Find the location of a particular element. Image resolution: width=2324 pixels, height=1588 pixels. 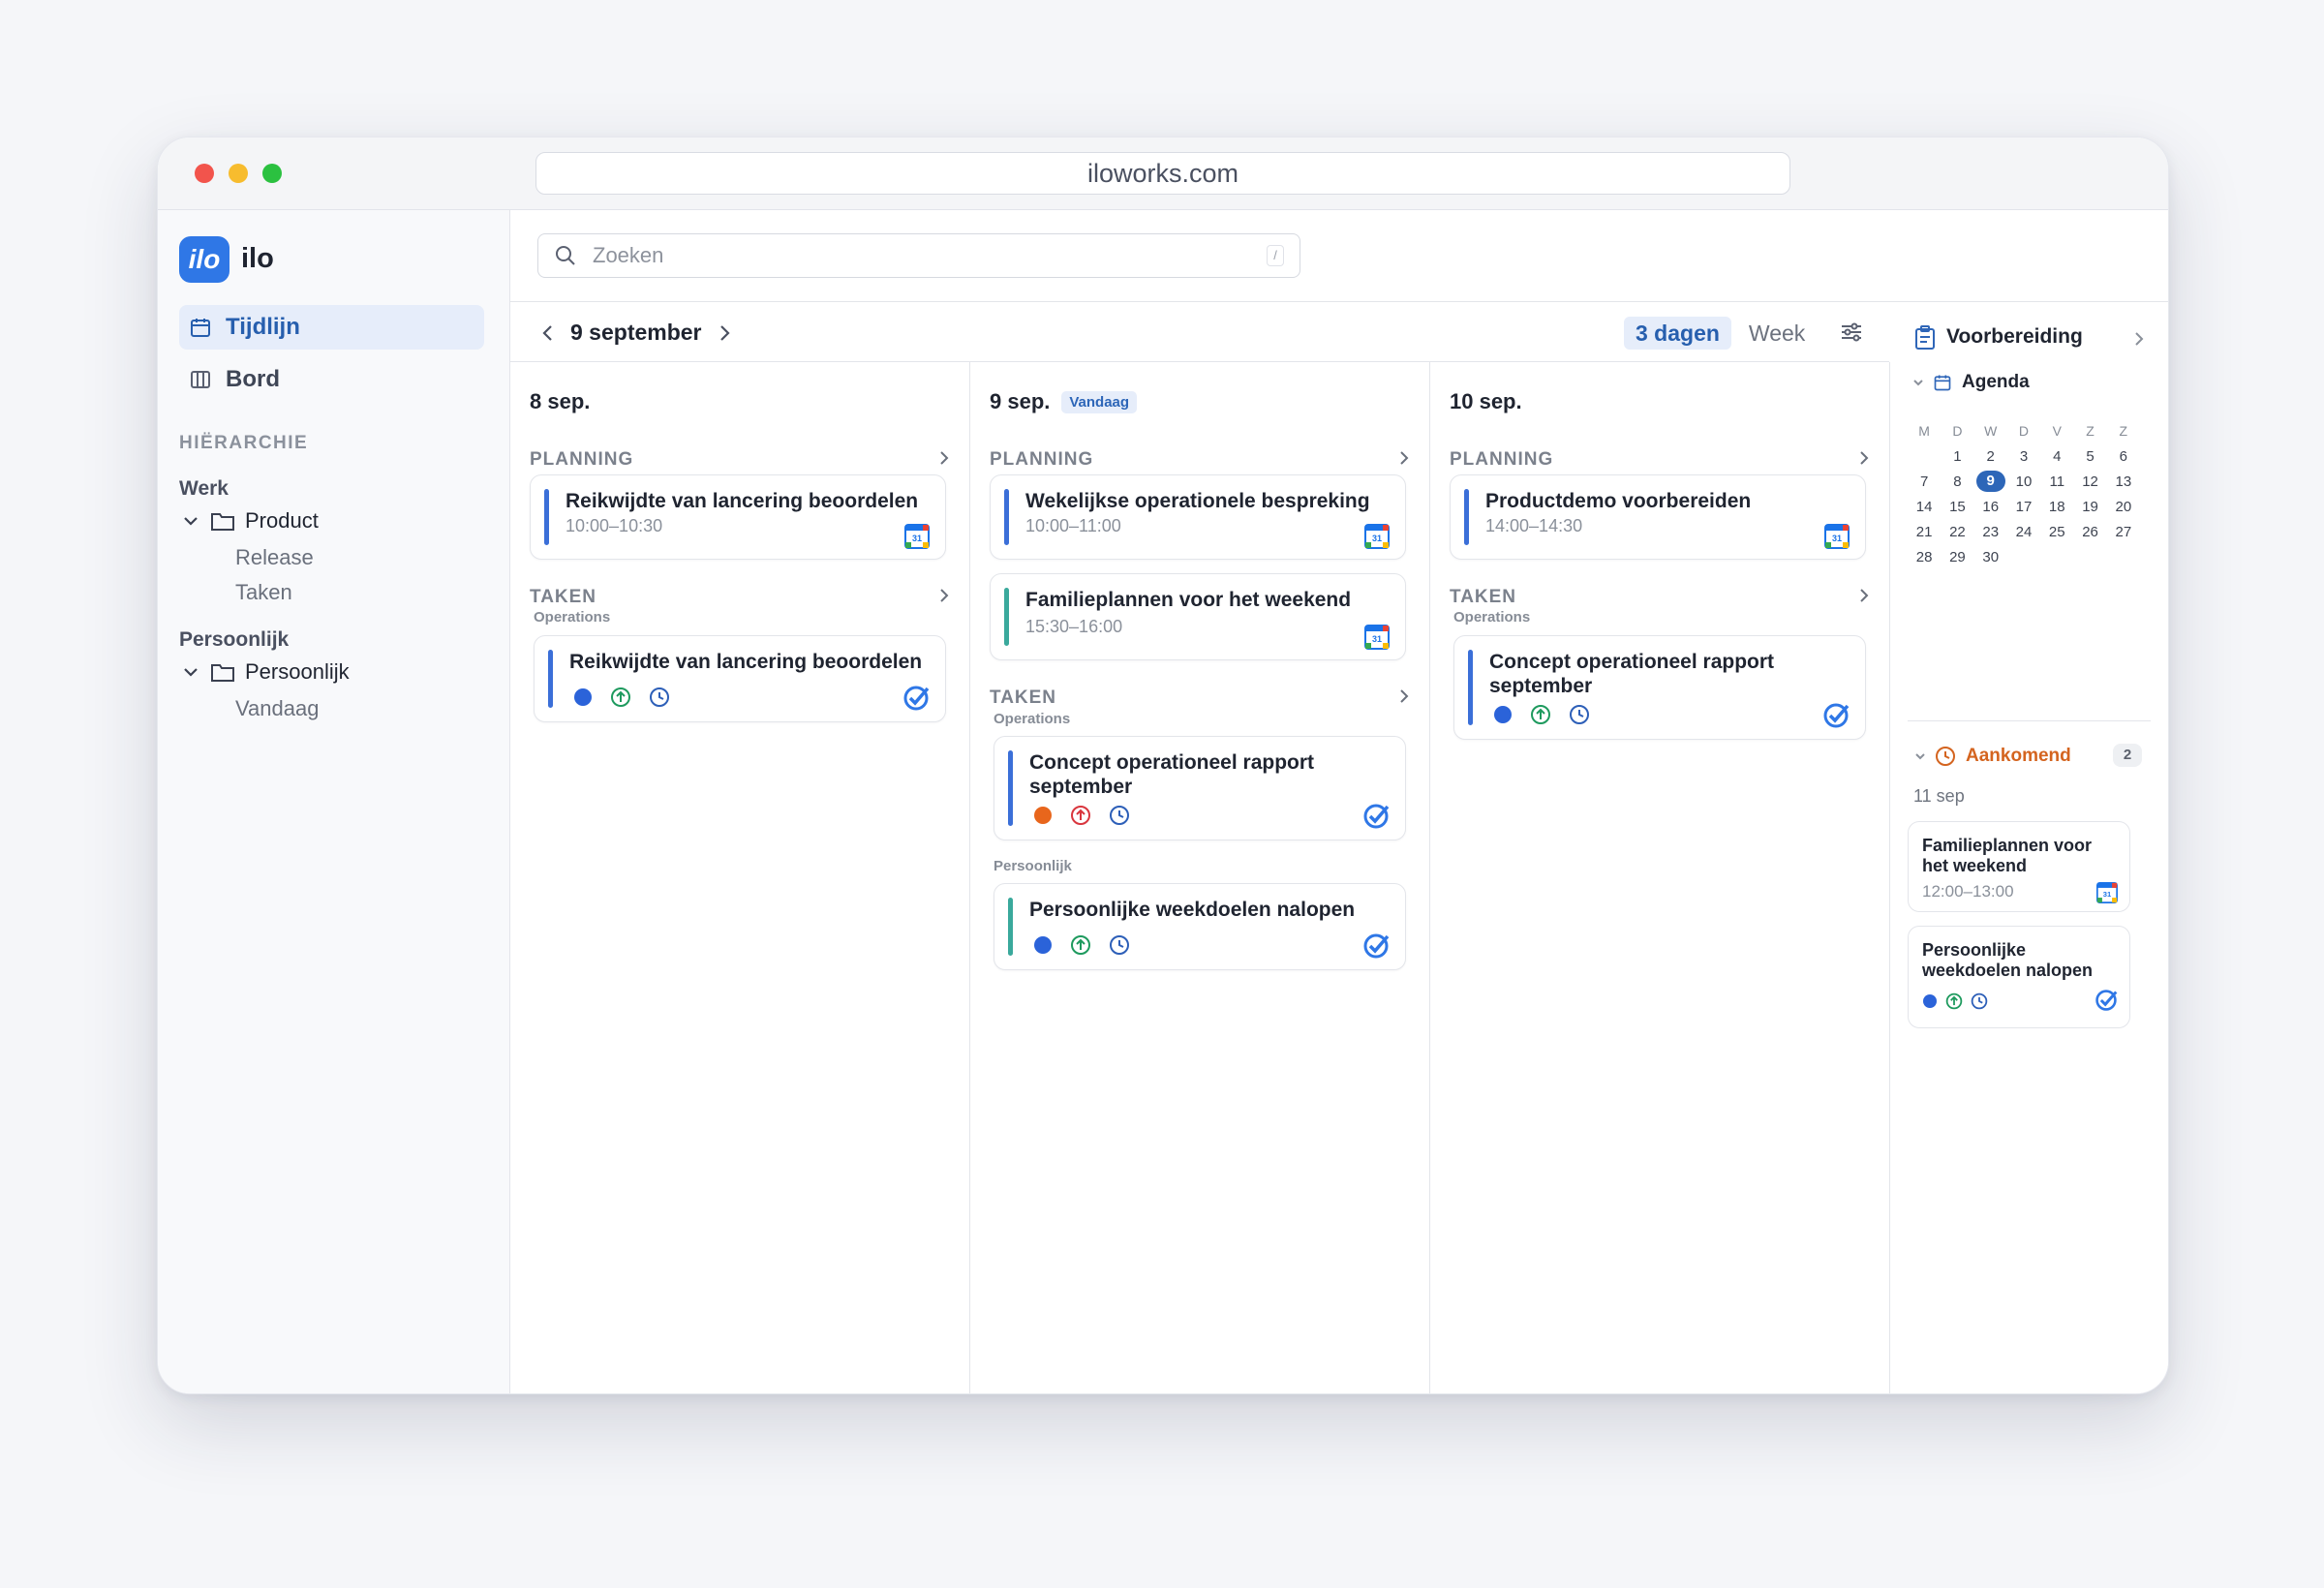

tree-item-vandaag: Vandaag is located at coordinates (277, 708).